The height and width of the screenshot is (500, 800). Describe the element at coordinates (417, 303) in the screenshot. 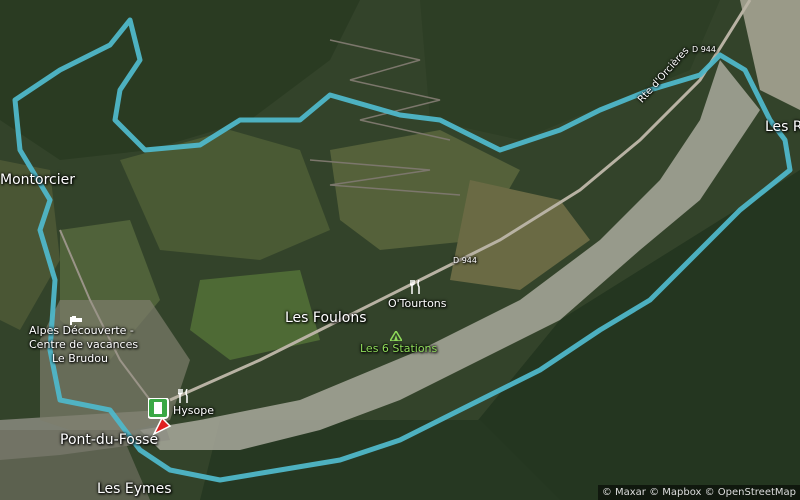

I see `poi-label-o-tourtons: O'Tourtons` at that location.